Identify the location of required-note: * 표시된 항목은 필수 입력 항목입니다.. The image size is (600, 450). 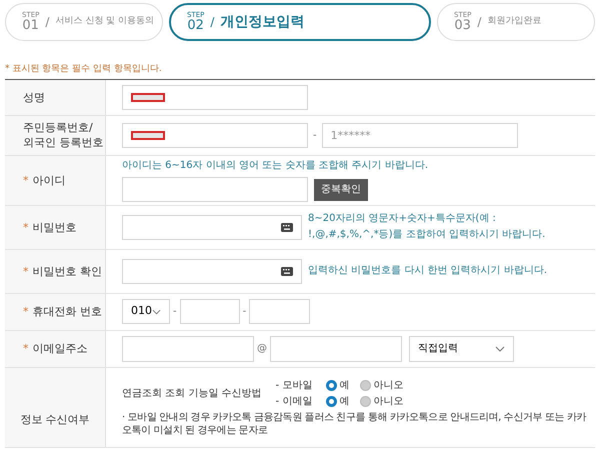
(300, 71).